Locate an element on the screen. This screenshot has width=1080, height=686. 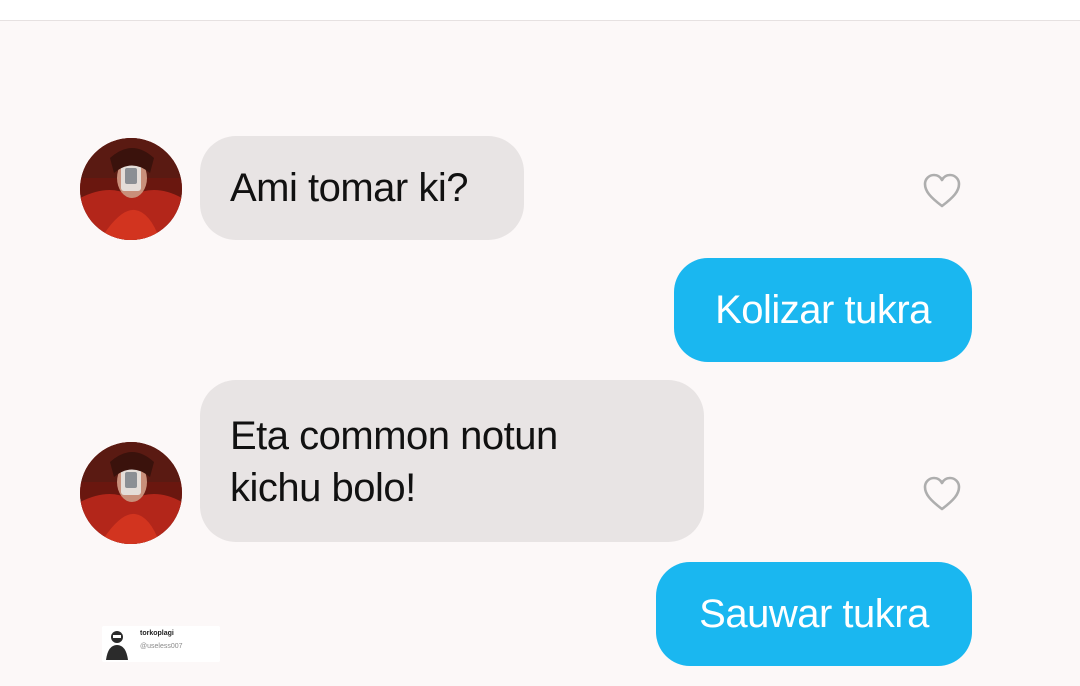
message-bubble-incoming: Eta common notun kichu bolo! is located at coordinates (452, 461).